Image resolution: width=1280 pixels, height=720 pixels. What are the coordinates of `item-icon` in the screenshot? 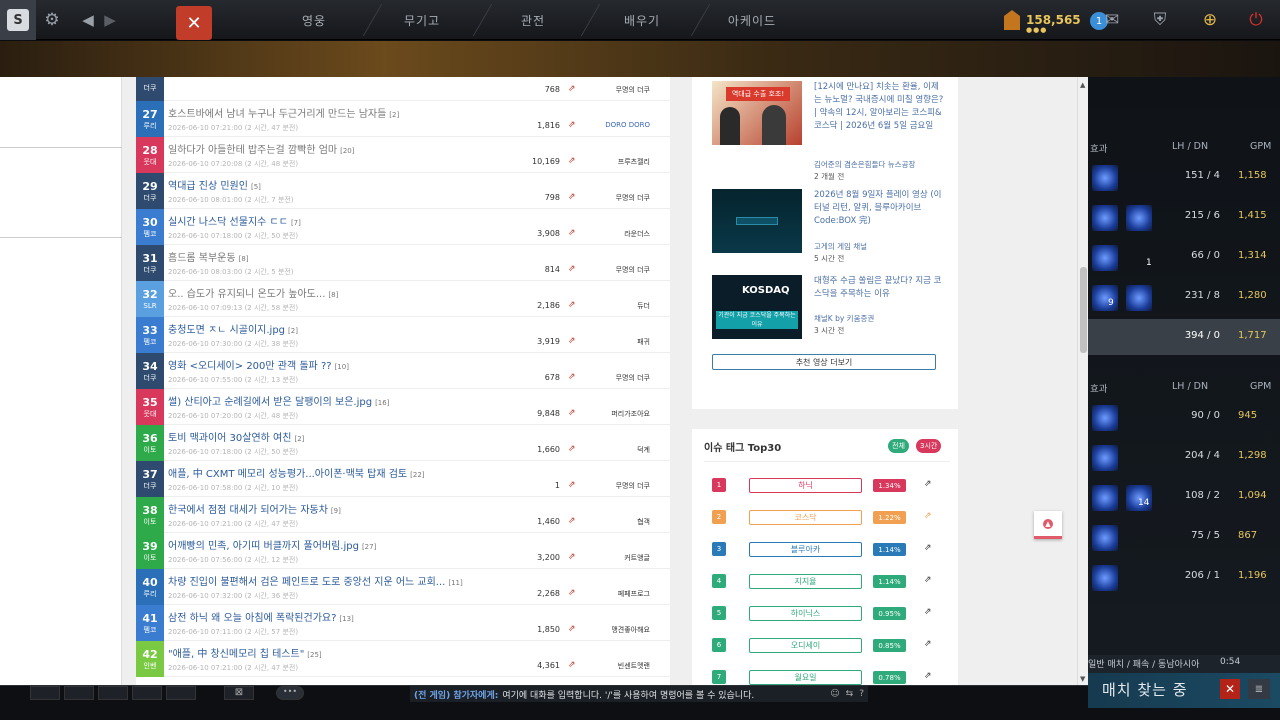 It's located at (1139, 298).